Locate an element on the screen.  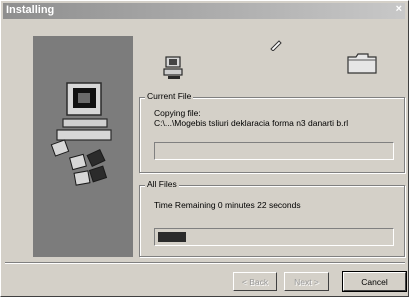
all-files-label: All Files is located at coordinates (162, 184).